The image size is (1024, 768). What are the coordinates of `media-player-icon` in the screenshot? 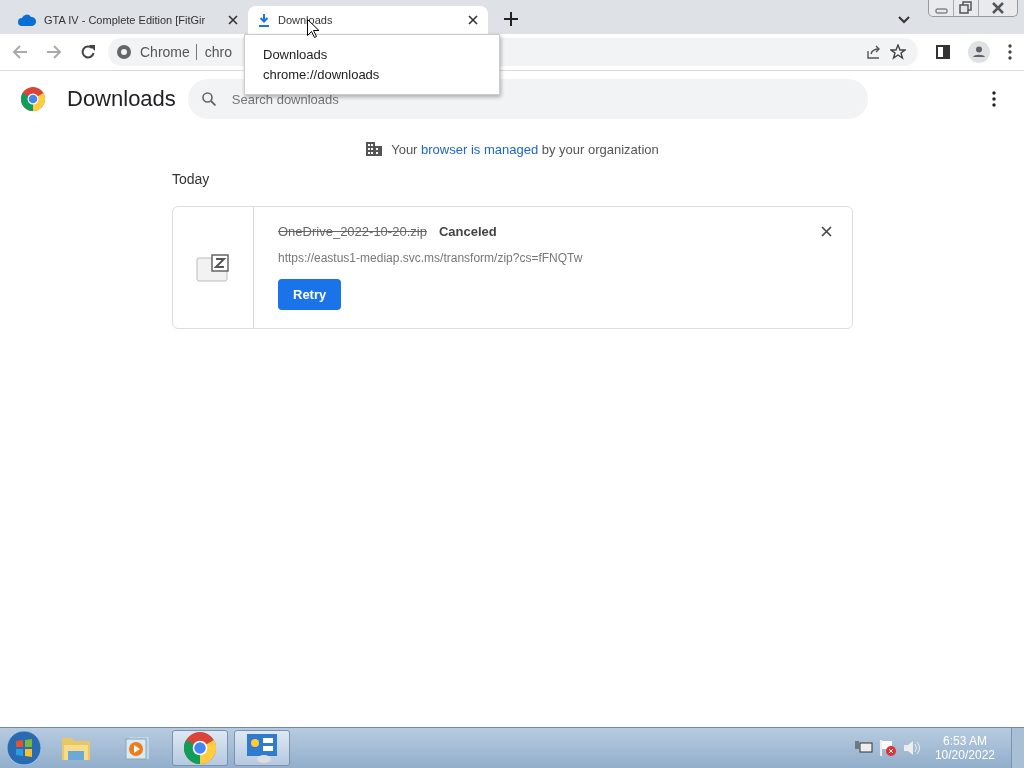 It's located at (138, 748).